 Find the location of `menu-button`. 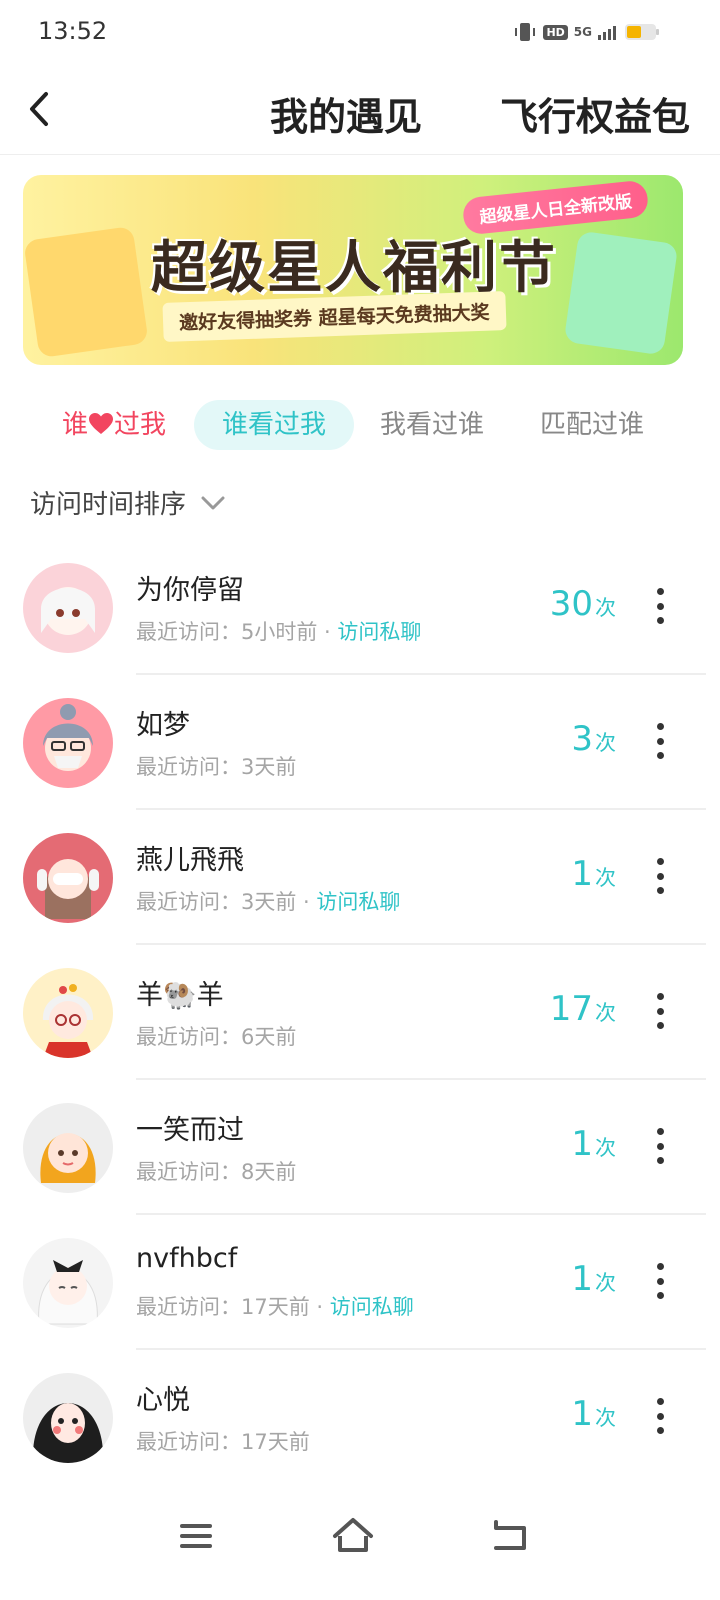

menu-button is located at coordinates (196, 1536).